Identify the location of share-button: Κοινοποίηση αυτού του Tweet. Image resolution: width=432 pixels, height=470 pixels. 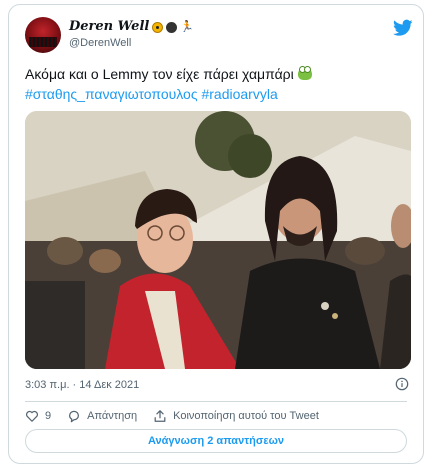
(236, 416).